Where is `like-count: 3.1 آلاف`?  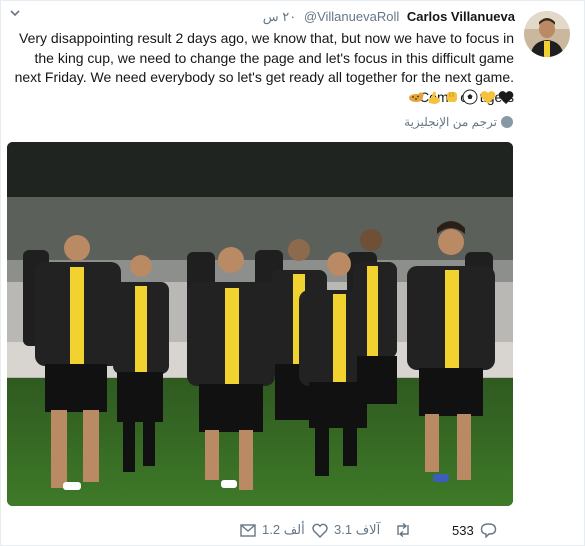
like-count: 3.1 آلاف is located at coordinates (357, 529).